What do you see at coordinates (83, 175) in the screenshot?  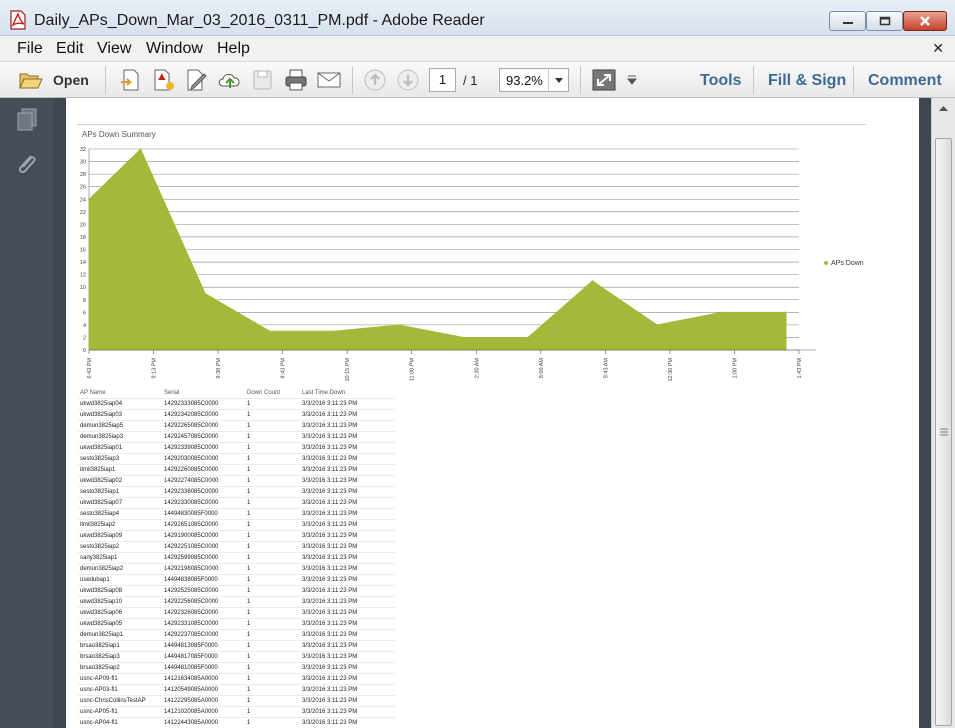 I see `y-tick-label: 28` at bounding box center [83, 175].